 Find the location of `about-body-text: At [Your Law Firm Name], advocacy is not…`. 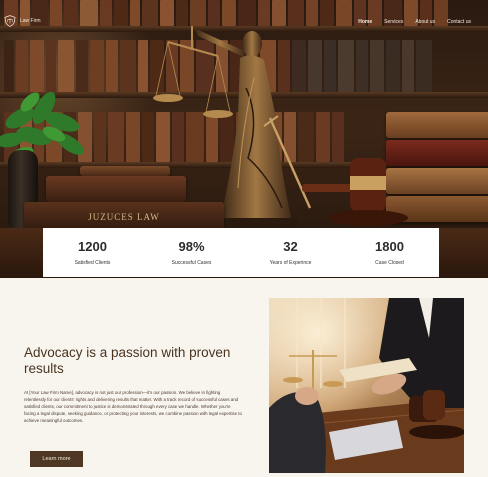

about-body-text: At [Your Law Firm Name], advocacy is not… is located at coordinates (133, 406).